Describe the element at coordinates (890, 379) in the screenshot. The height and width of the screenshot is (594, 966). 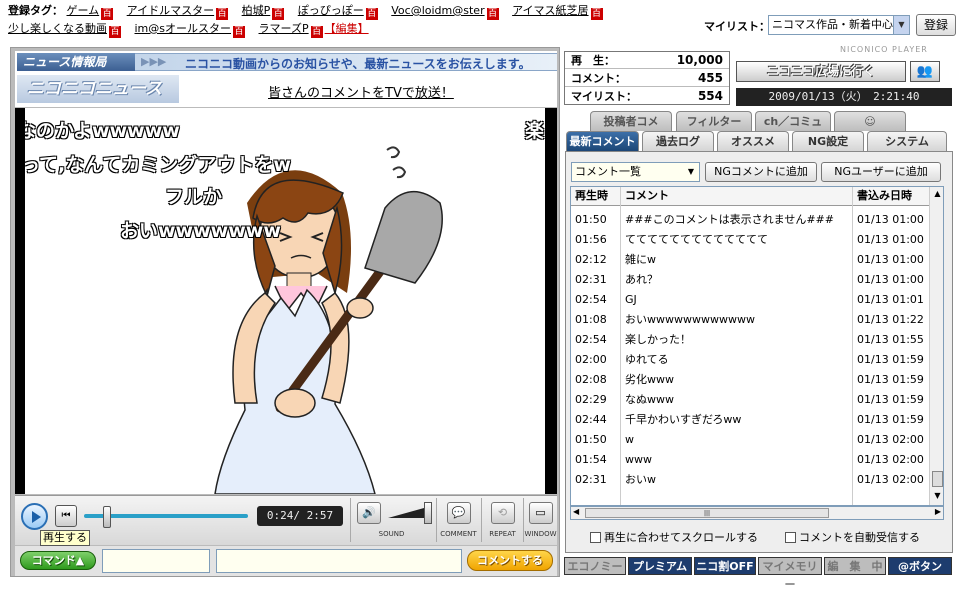
I see `row-date: 01/13 01:59` at that location.